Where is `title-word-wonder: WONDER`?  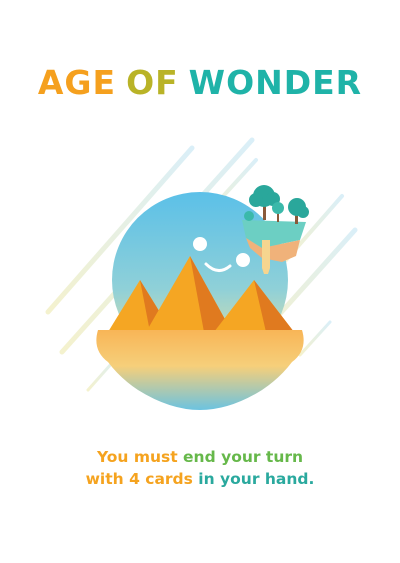
title-word-wonder: WONDER is located at coordinates (275, 82).